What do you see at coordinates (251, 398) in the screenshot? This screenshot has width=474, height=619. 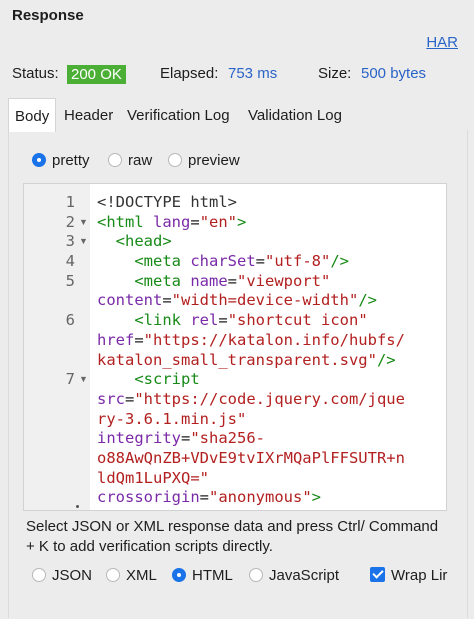 I see `code-line: src="https://code.jquery.com/jque` at bounding box center [251, 398].